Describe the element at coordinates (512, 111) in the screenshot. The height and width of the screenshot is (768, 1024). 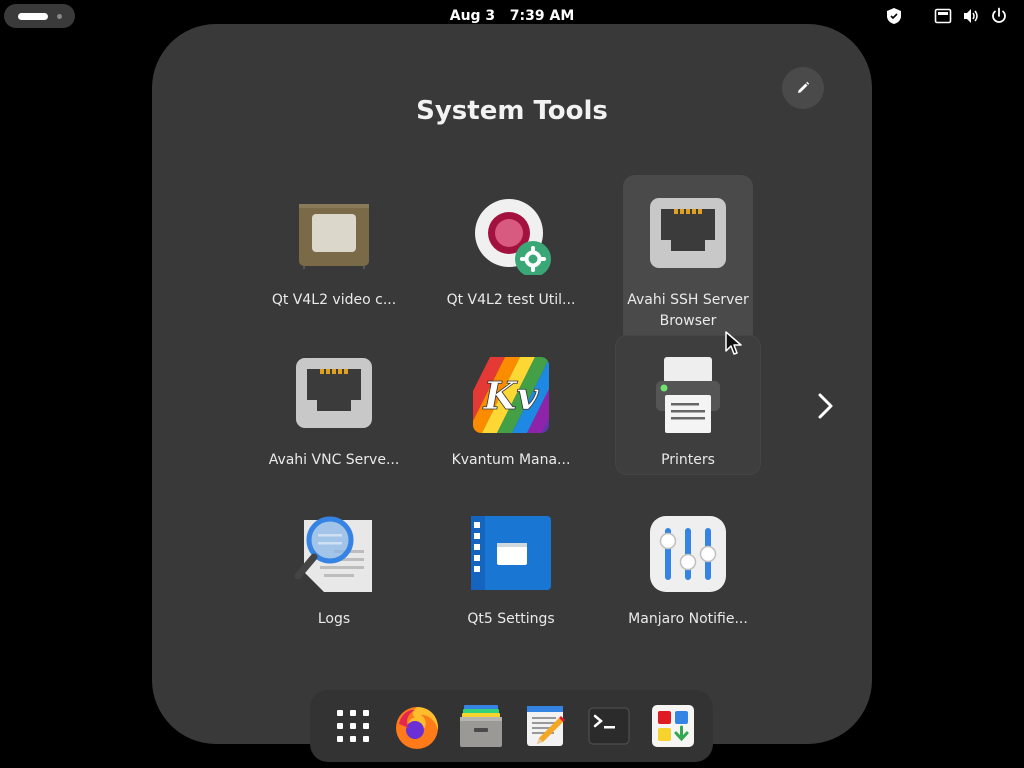
I see `folder-title: System Tools` at that location.